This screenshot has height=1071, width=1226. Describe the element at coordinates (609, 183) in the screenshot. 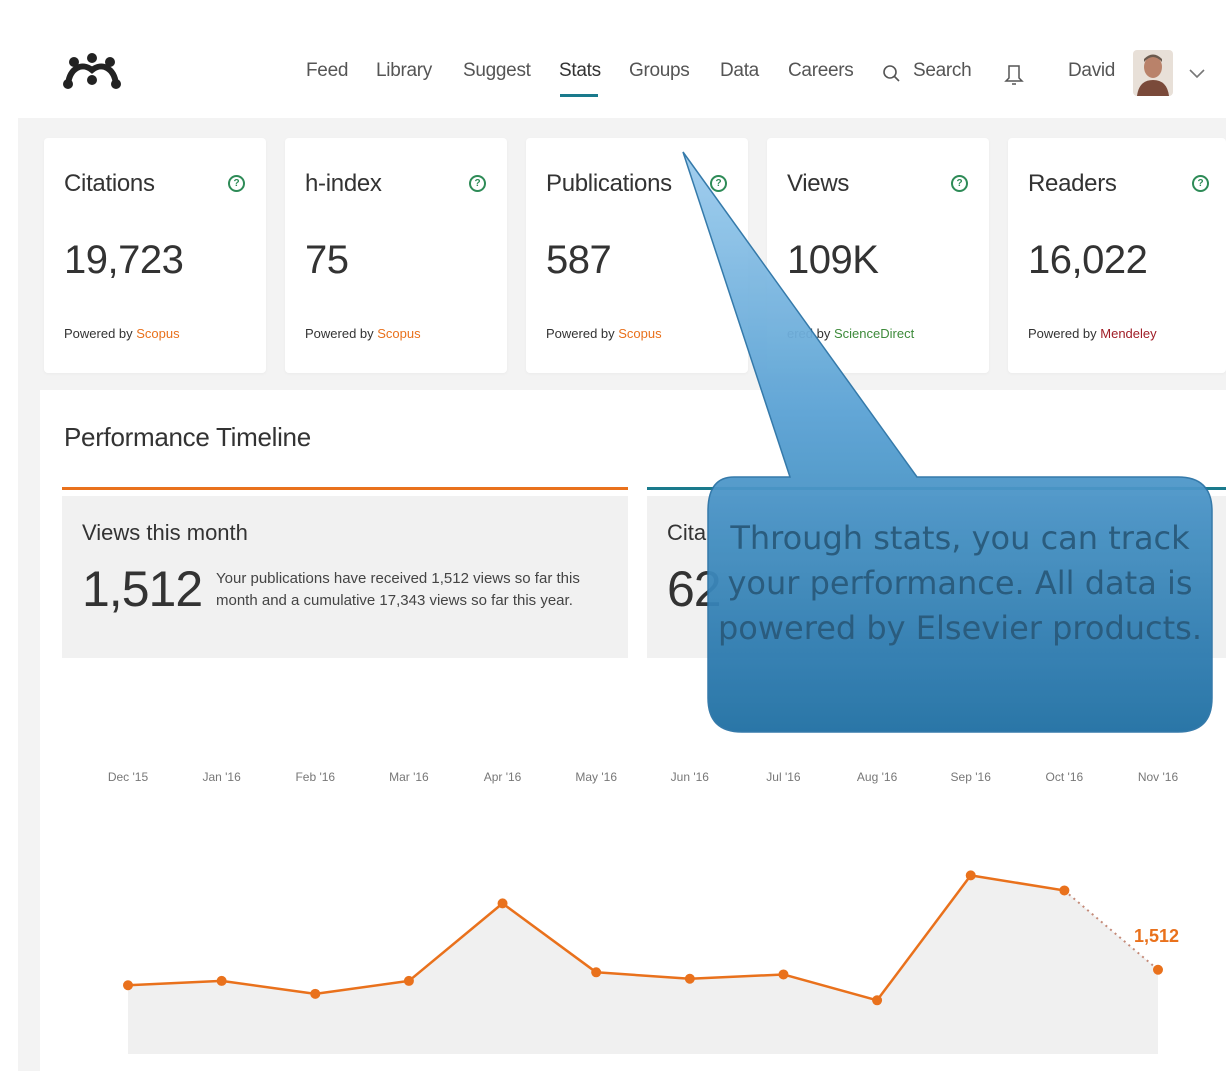

I see `metric-title: Publications` at that location.